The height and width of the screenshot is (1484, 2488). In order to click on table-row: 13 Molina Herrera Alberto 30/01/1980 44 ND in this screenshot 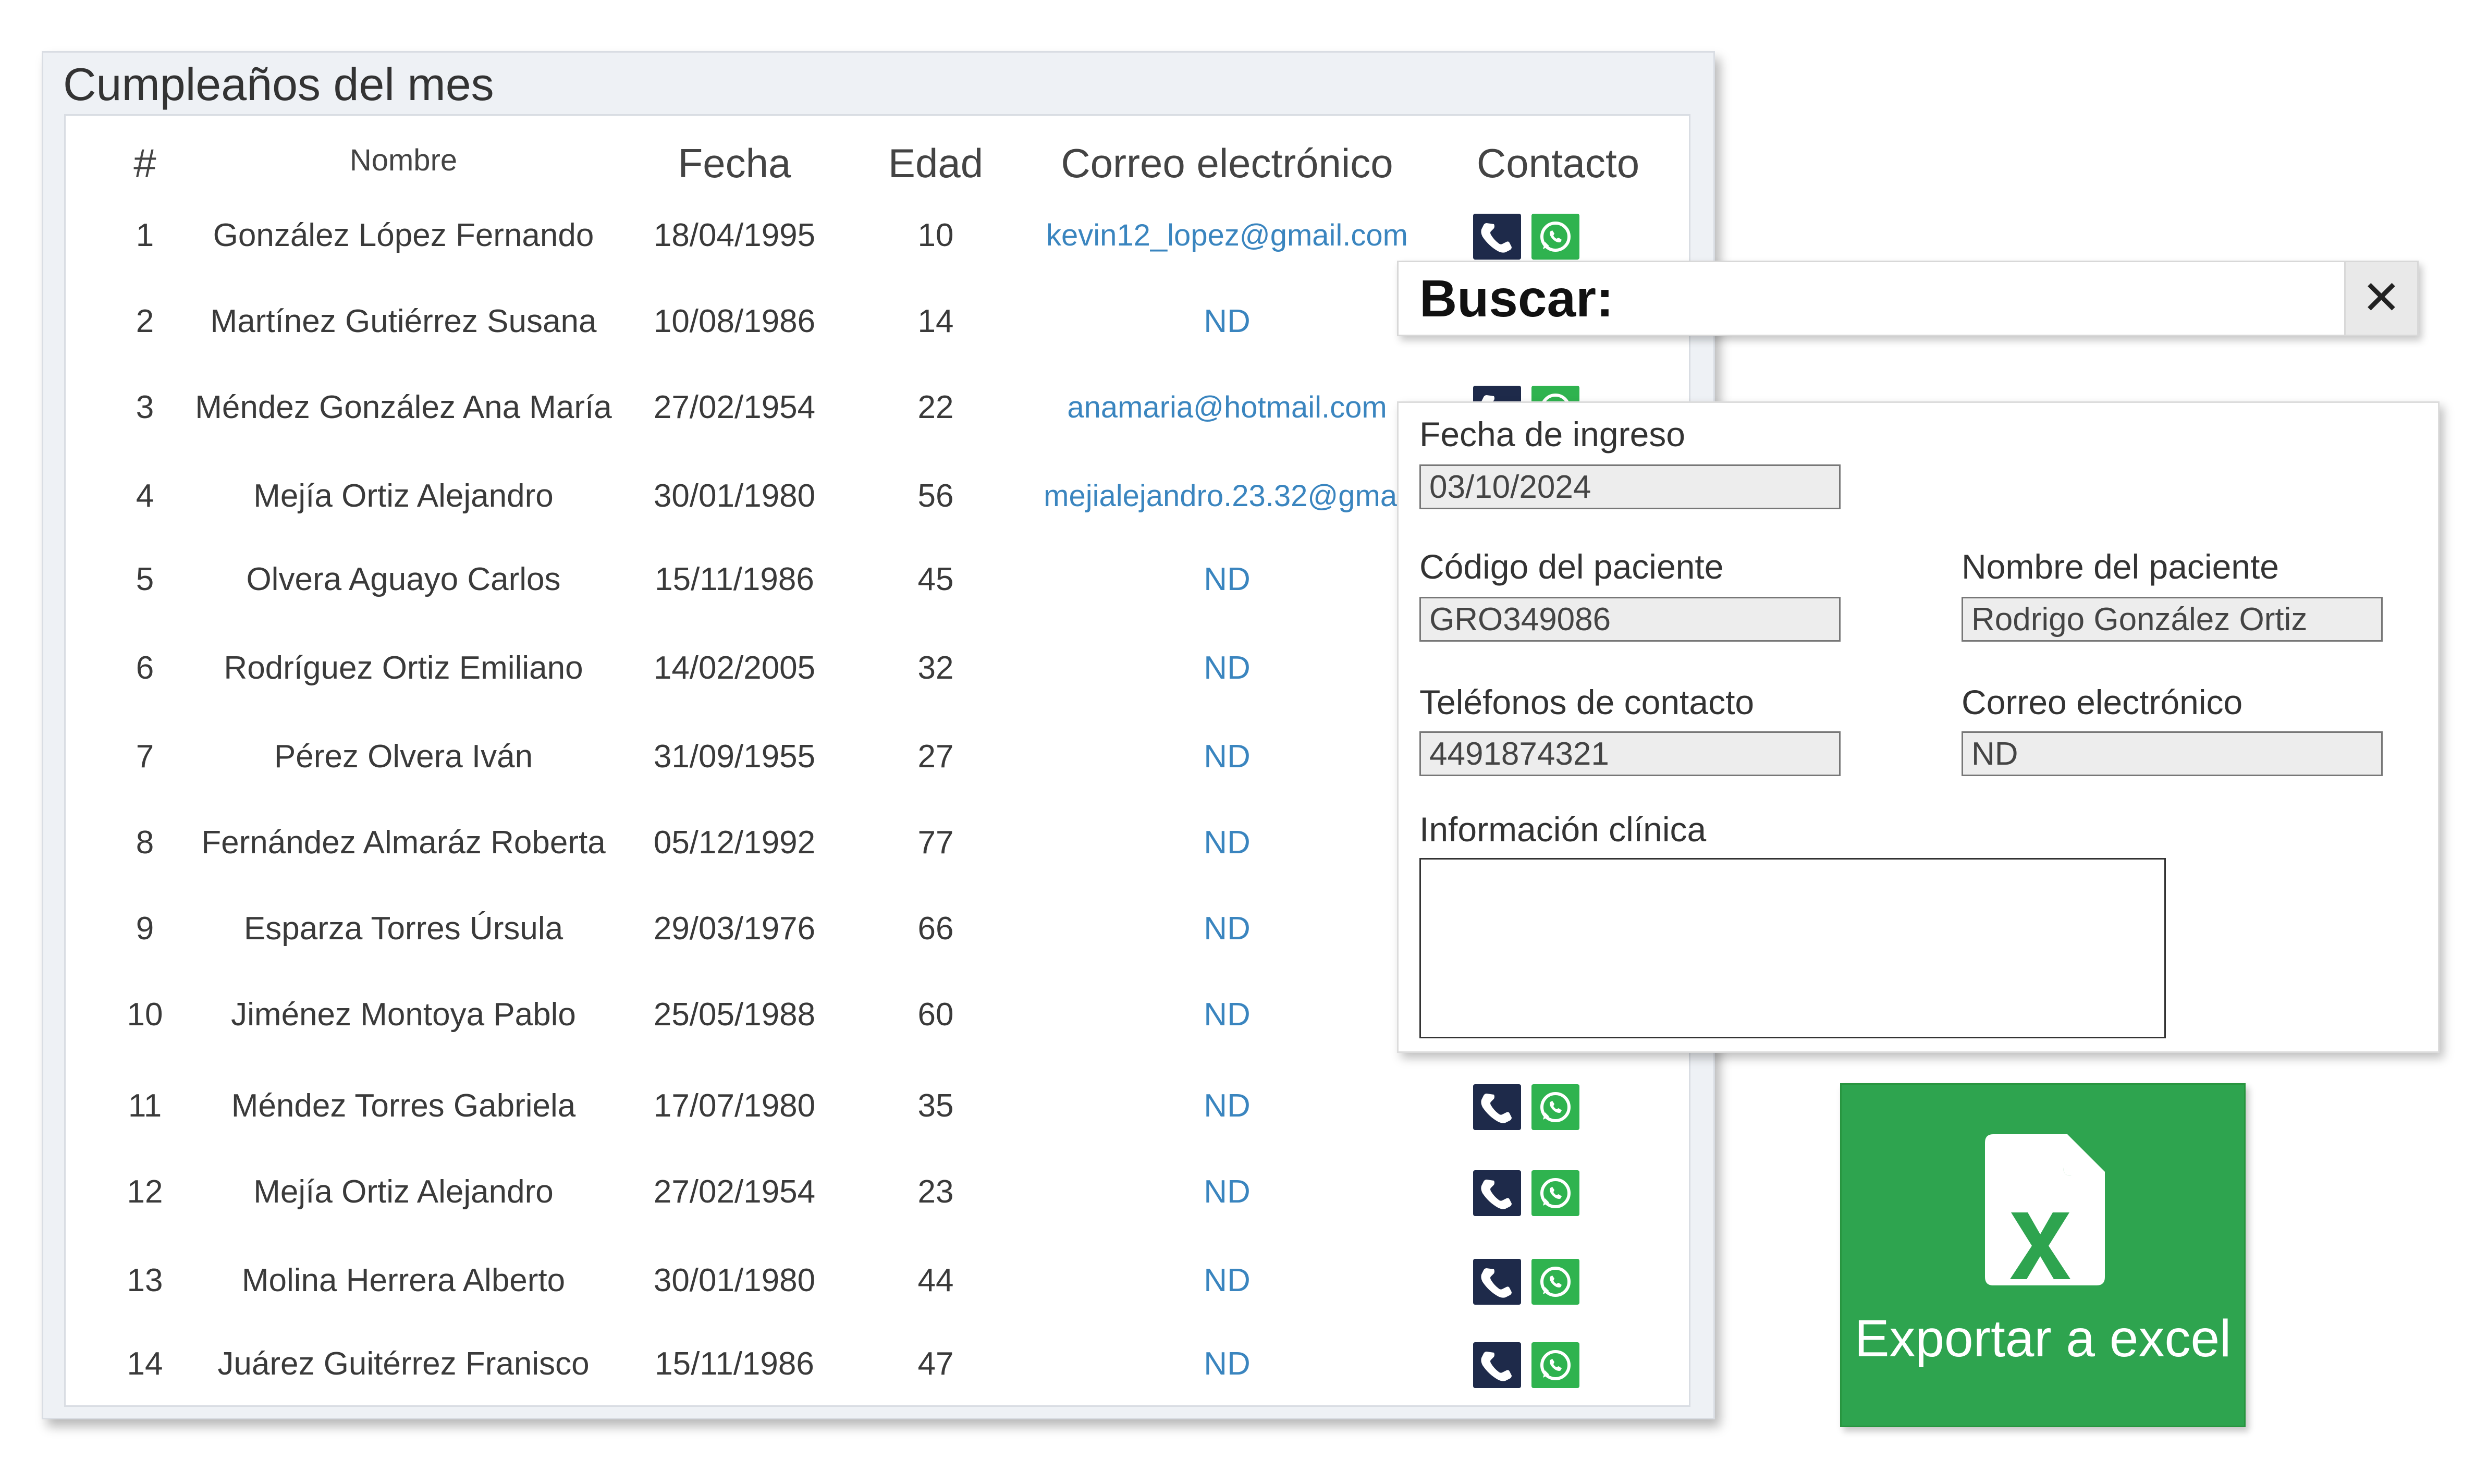, I will do `click(877, 1281)`.